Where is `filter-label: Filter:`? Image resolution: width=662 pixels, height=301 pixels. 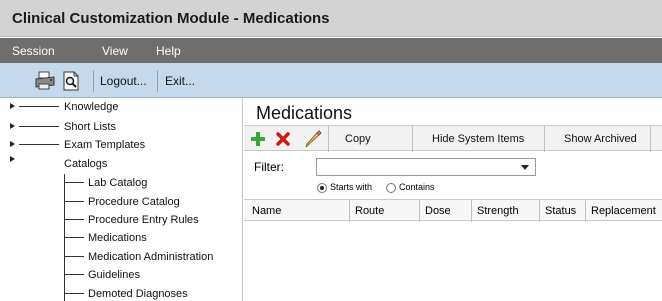 filter-label: Filter: is located at coordinates (269, 167).